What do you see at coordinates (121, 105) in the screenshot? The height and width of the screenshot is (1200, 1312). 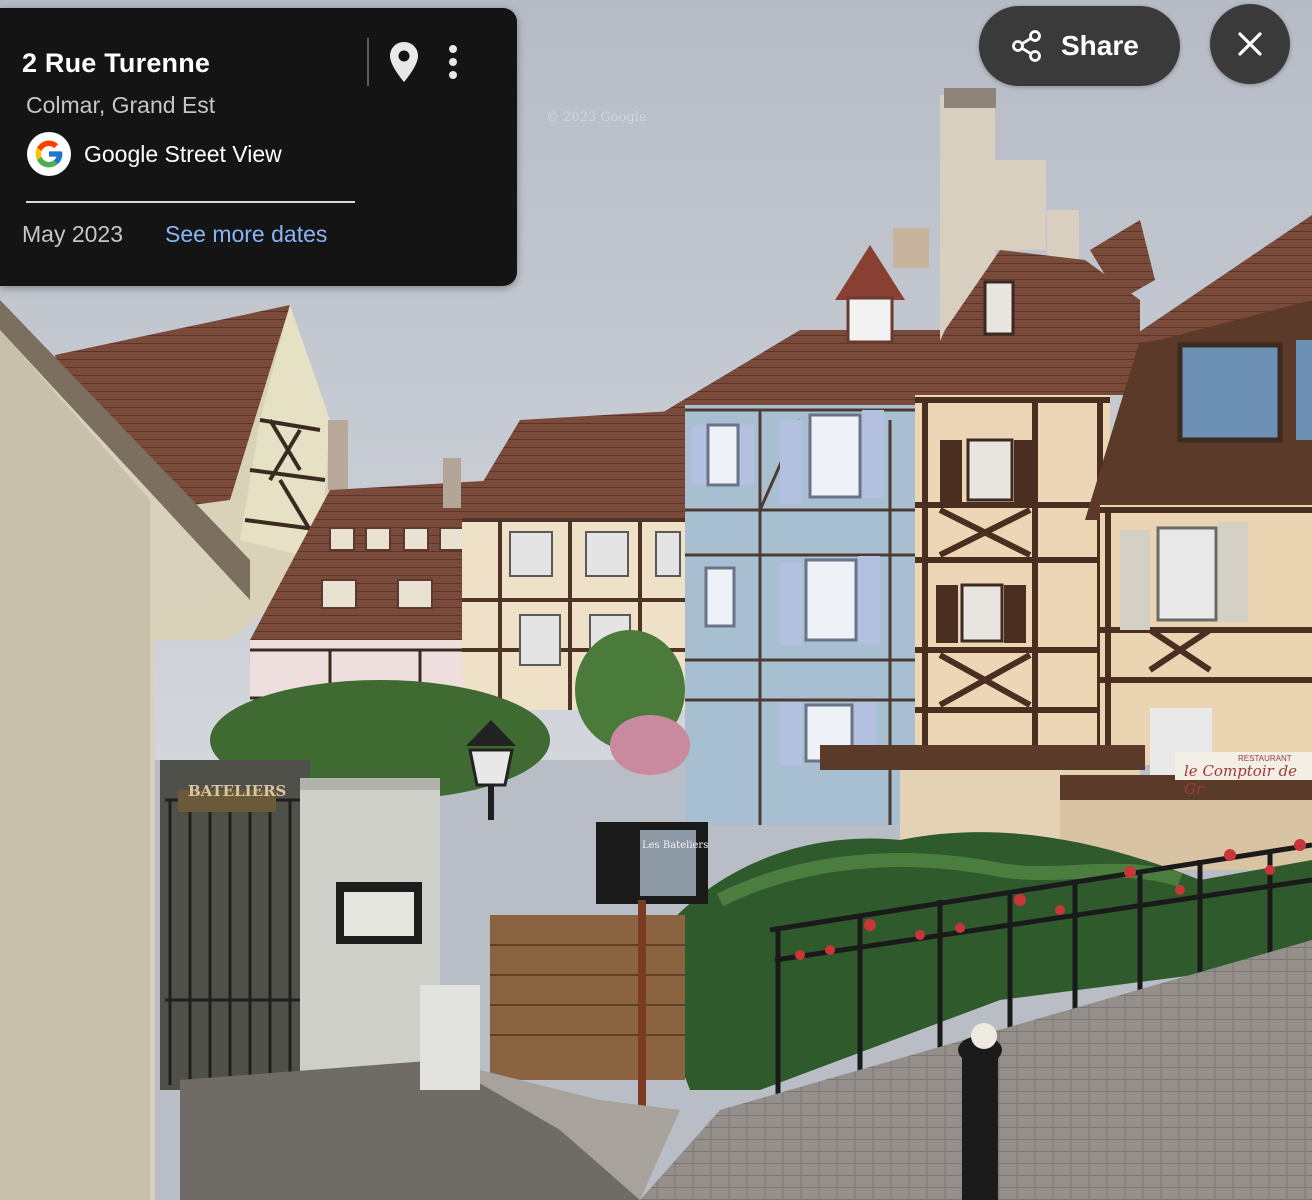 I see `place-subtitle: Colmar, Grand Est` at bounding box center [121, 105].